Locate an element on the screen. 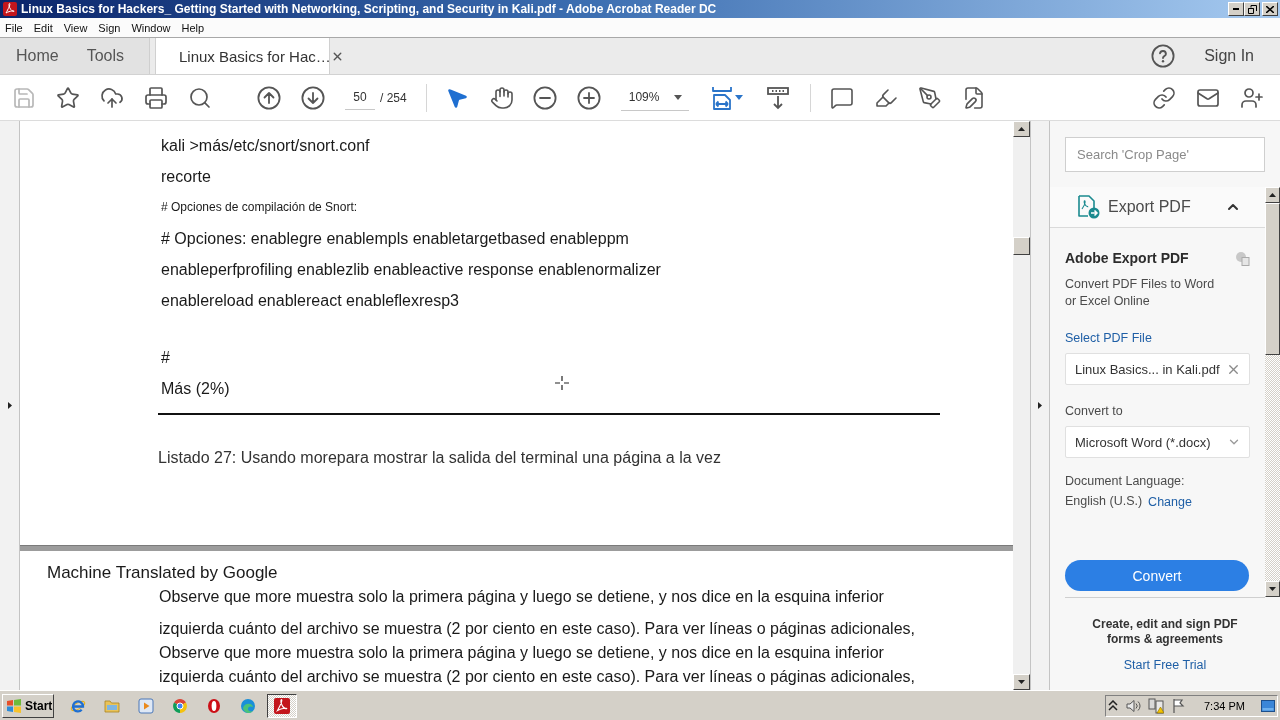  field-label: Convert to is located at coordinates (1094, 411).